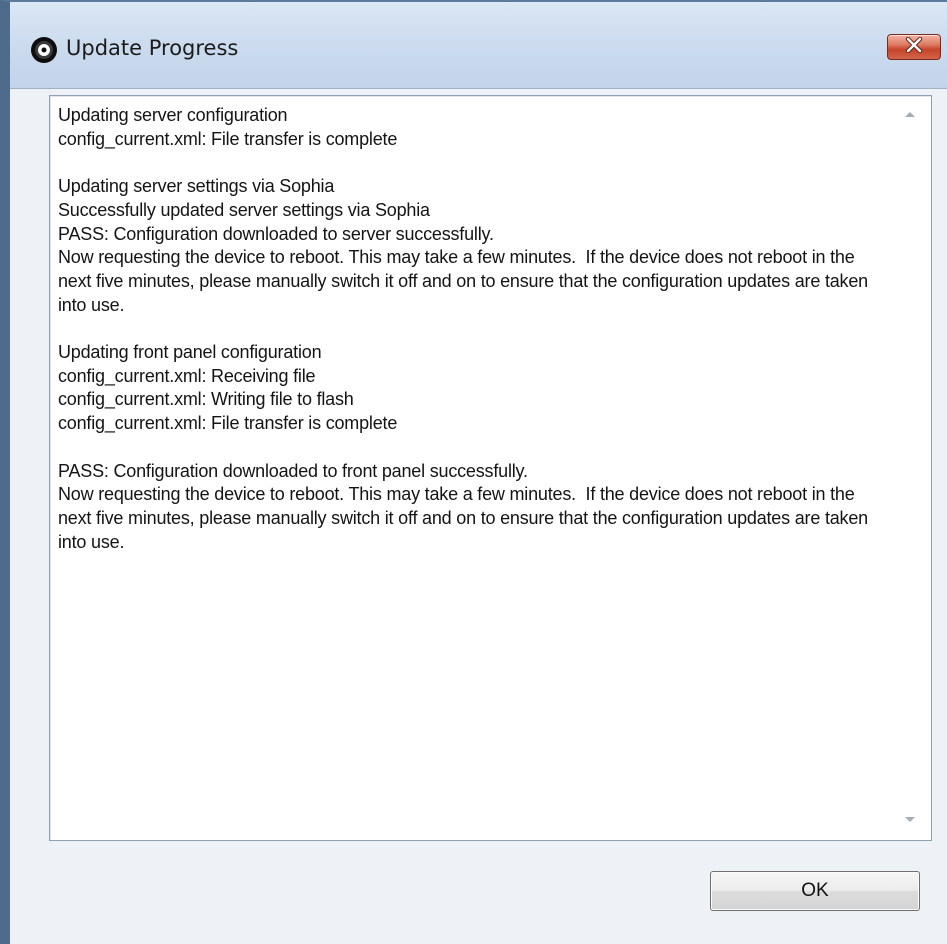 The image size is (947, 944). I want to click on app-disc-icon, so click(44, 50).